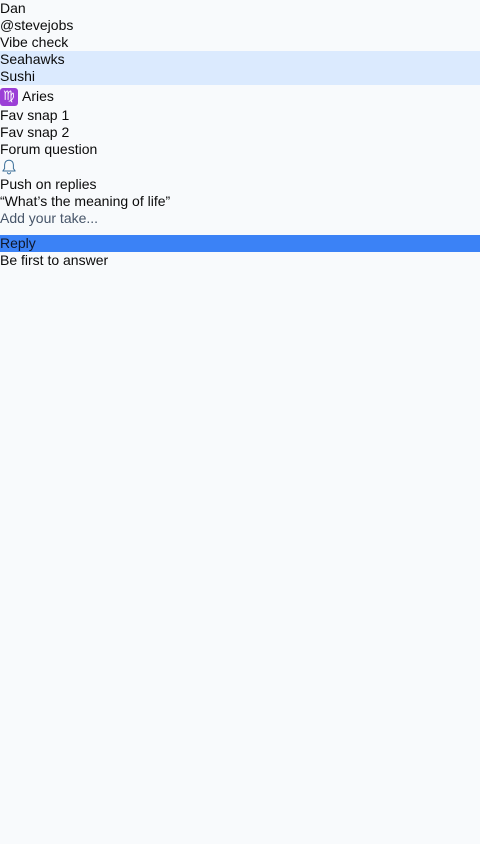 Image resolution: width=480 pixels, height=844 pixels. I want to click on forum-section-title: Forum question, so click(49, 149).